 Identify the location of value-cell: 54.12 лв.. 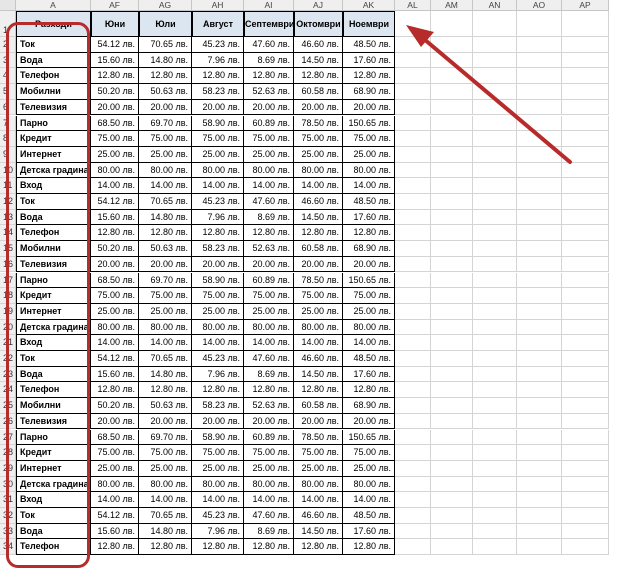
(115, 359).